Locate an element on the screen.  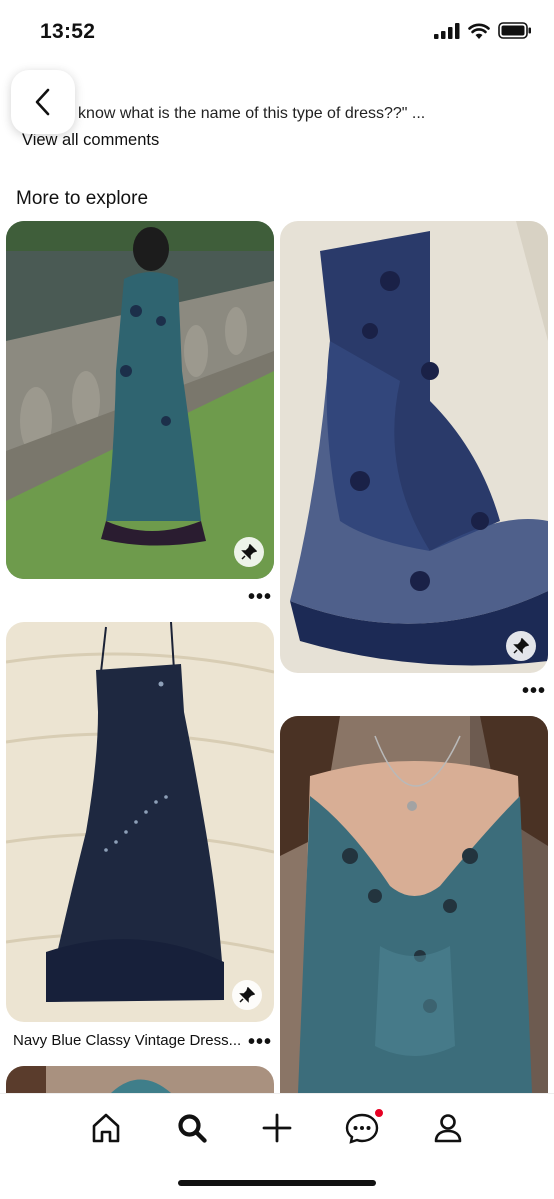
home-indicator is located at coordinates (277, 1183).